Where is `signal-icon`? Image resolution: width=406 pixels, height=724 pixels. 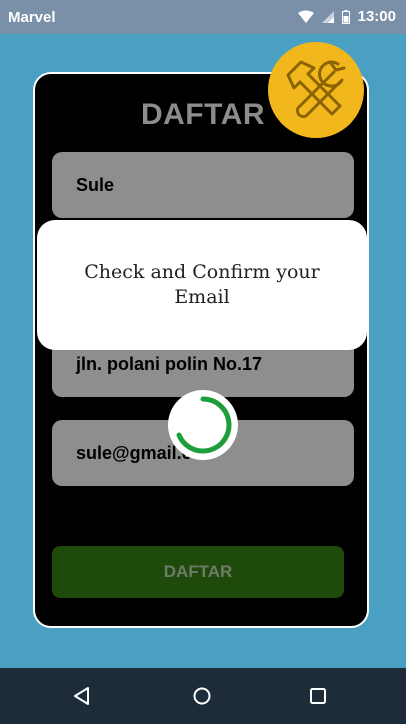
signal-icon is located at coordinates (327, 16).